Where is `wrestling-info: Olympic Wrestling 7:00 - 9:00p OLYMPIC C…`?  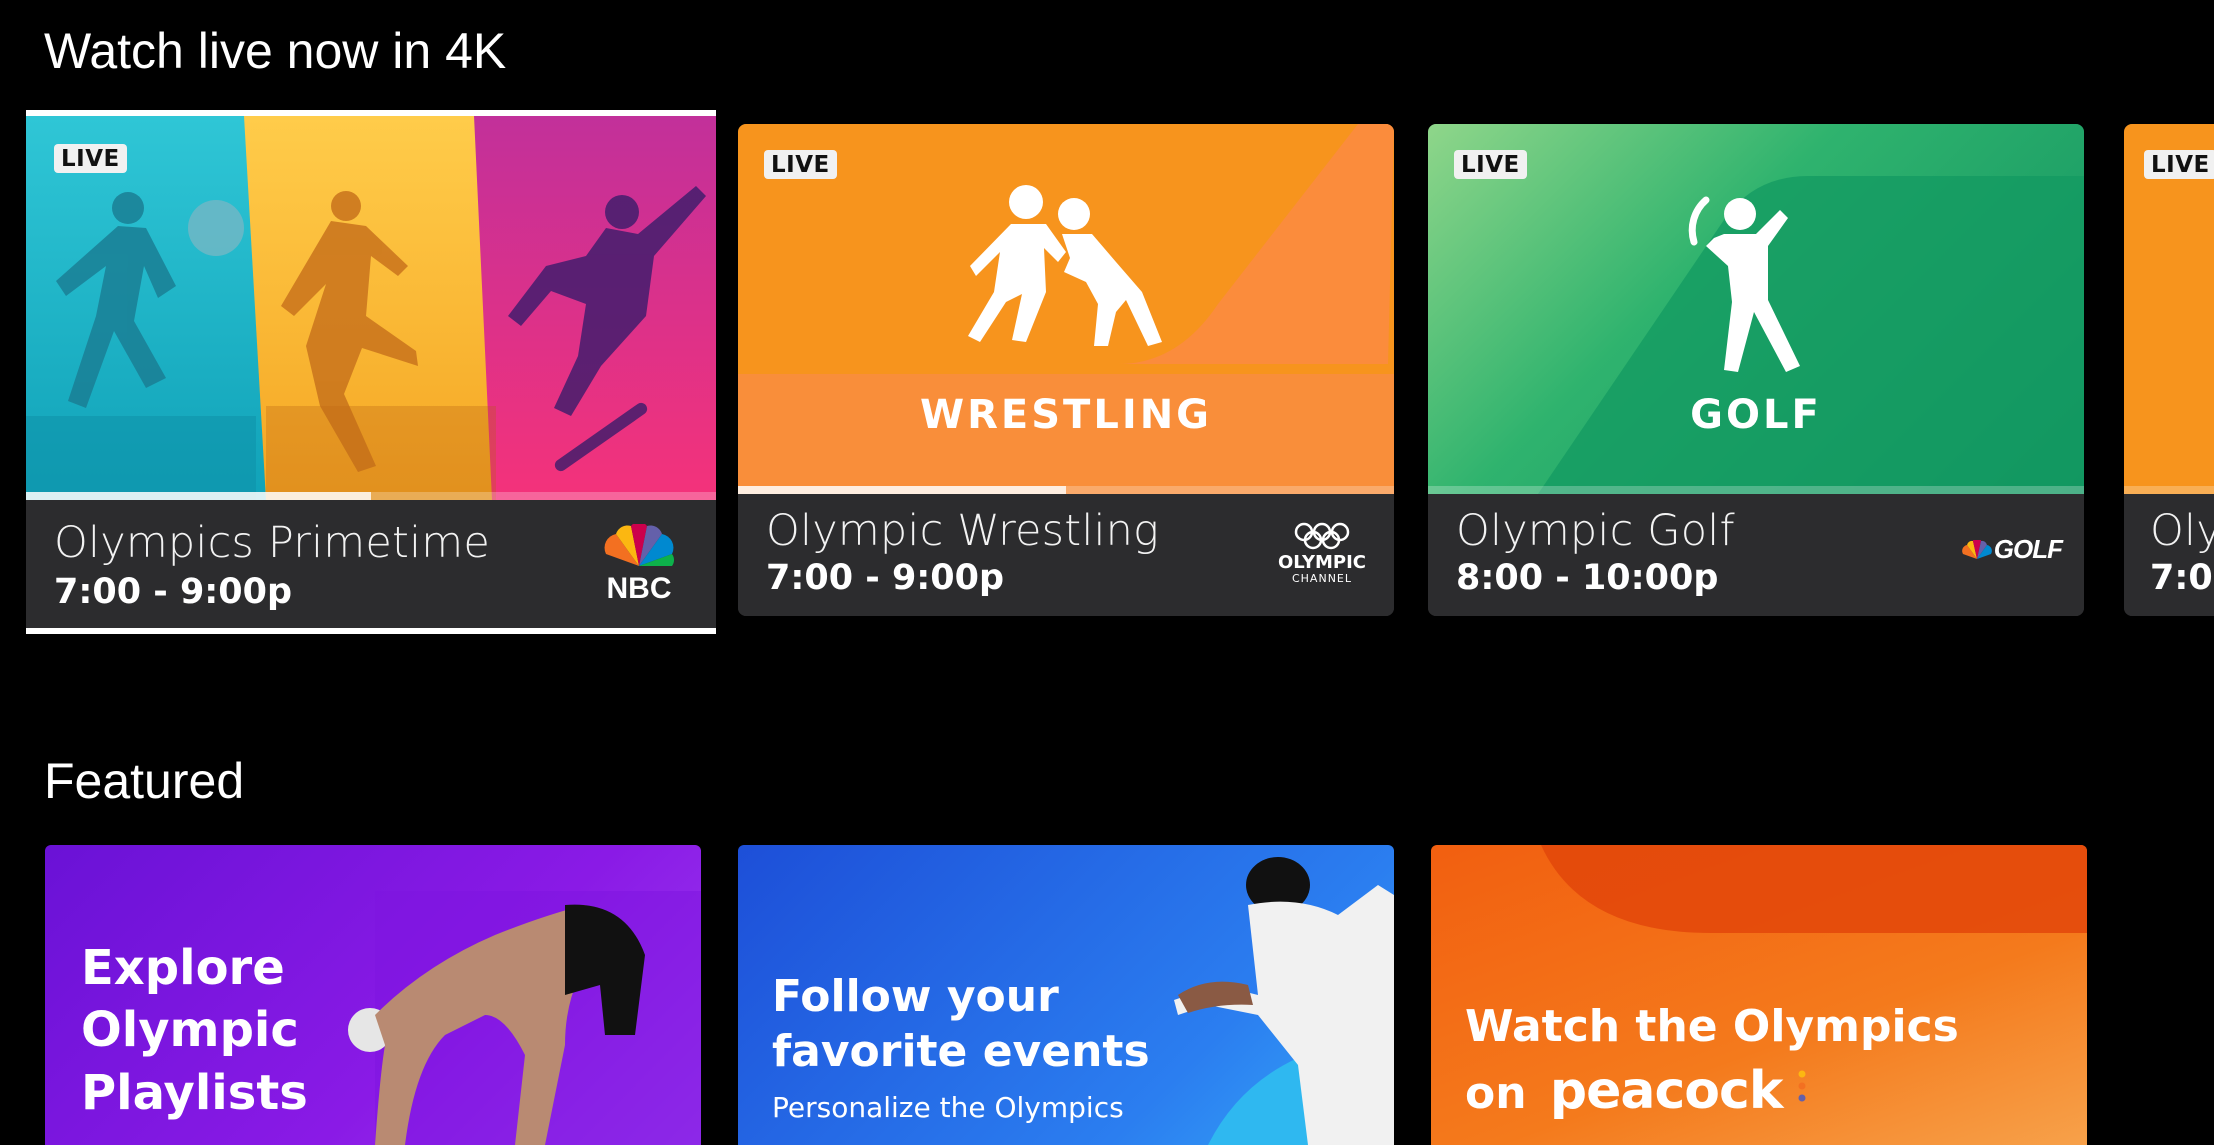
wrestling-info: Olympic Wrestling 7:00 - 9:00p OLYMPIC C… is located at coordinates (1066, 555).